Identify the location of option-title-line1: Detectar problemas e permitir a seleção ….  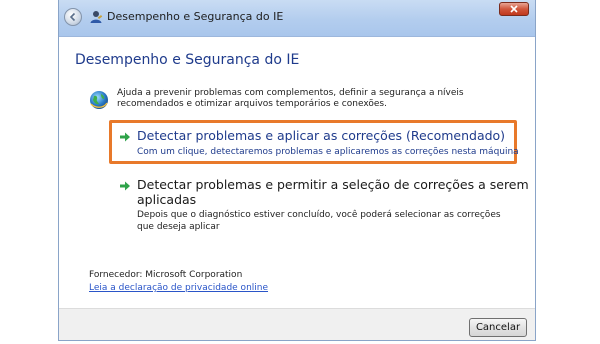
(333, 184).